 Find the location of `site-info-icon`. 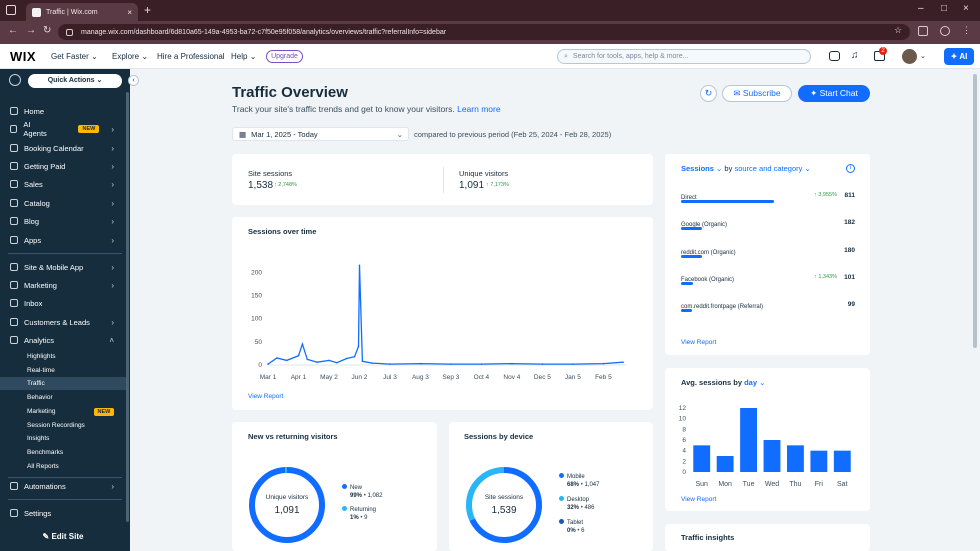

site-info-icon is located at coordinates (69, 32).